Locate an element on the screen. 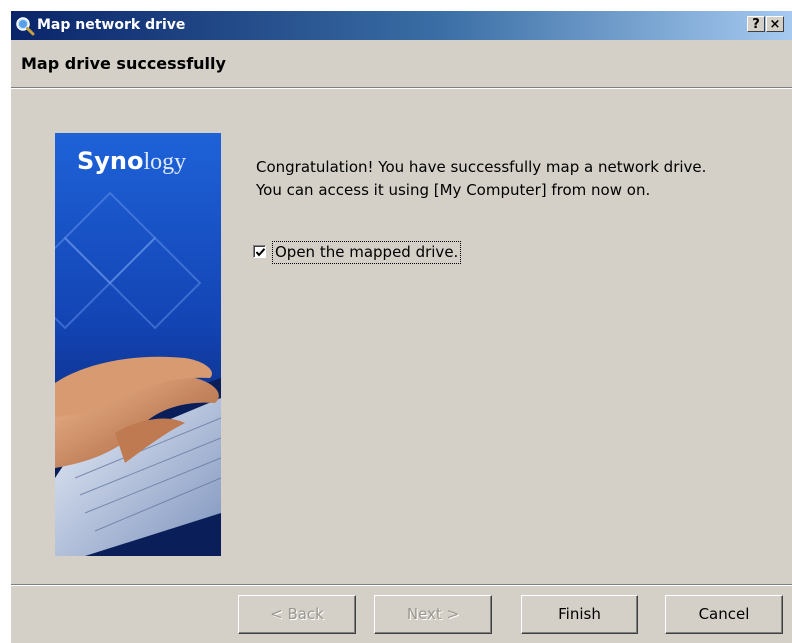  back-button: < Back is located at coordinates (297, 614).